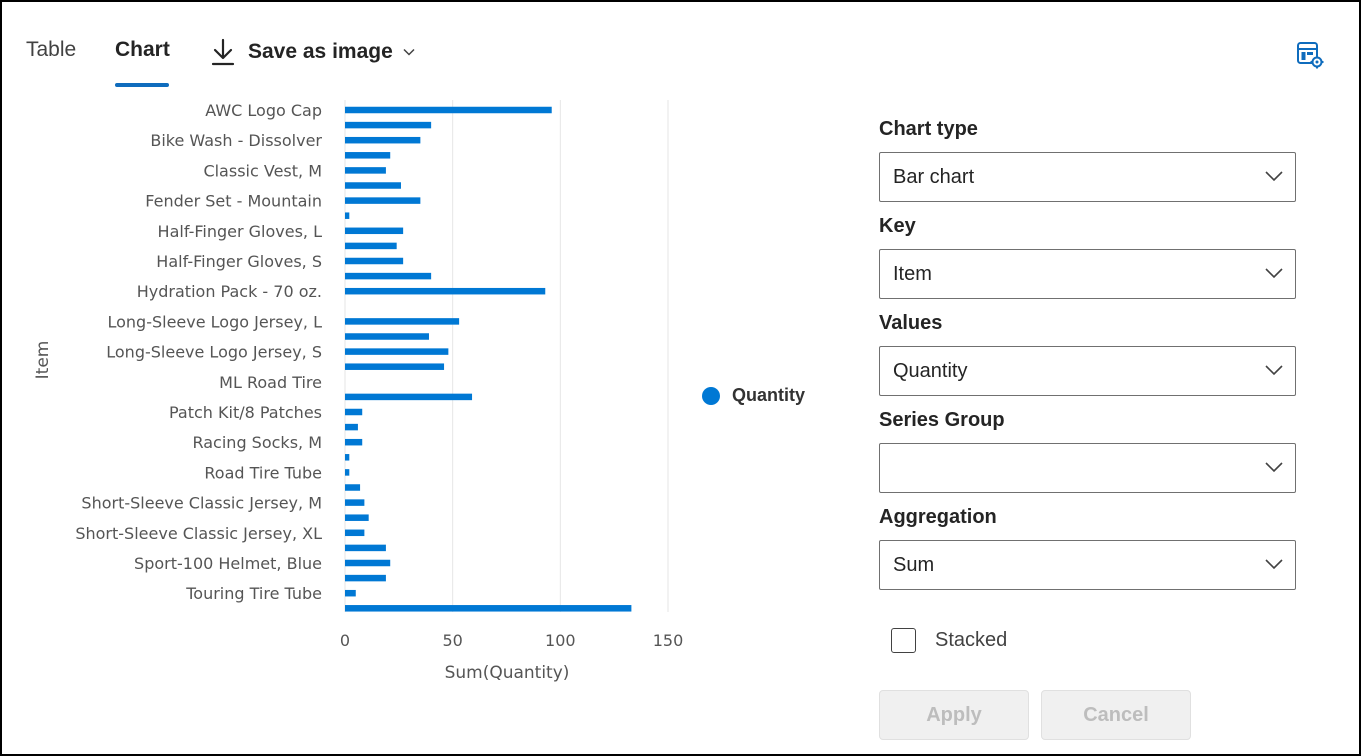 Image resolution: width=1361 pixels, height=756 pixels. What do you see at coordinates (897, 226) in the screenshot?
I see `key-label: Key` at bounding box center [897, 226].